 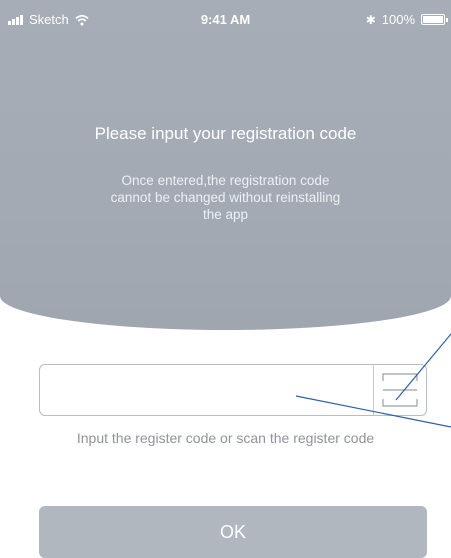 I want to click on scan-code-button, so click(x=400, y=390).